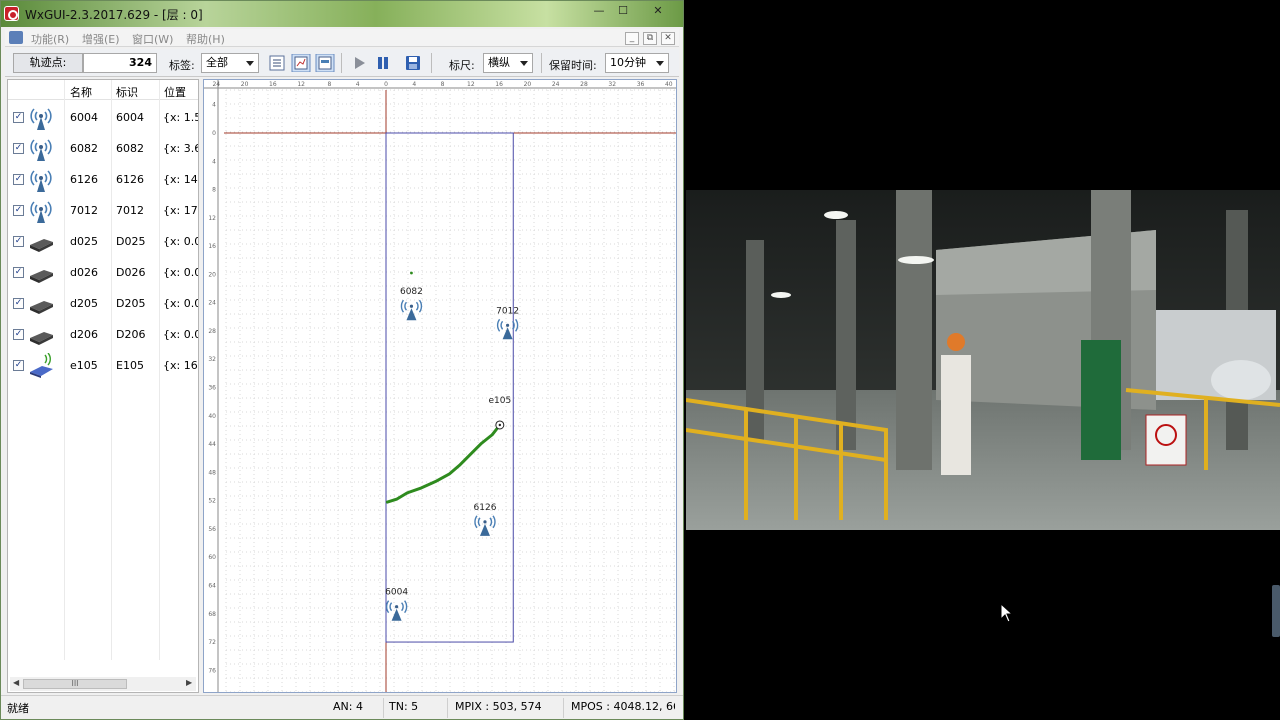 This screenshot has height=720, width=1280. What do you see at coordinates (84, 303) in the screenshot?
I see `device-name: d205` at bounding box center [84, 303].